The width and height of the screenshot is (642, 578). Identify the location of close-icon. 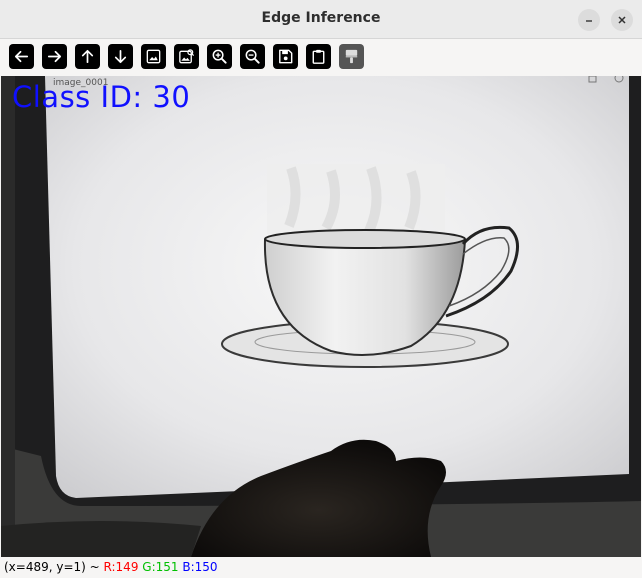
(622, 20).